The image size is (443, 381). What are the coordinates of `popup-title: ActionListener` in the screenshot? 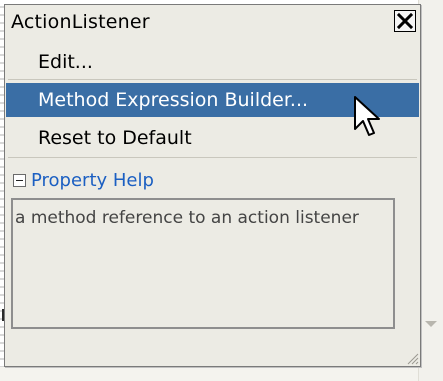 It's located at (80, 22).